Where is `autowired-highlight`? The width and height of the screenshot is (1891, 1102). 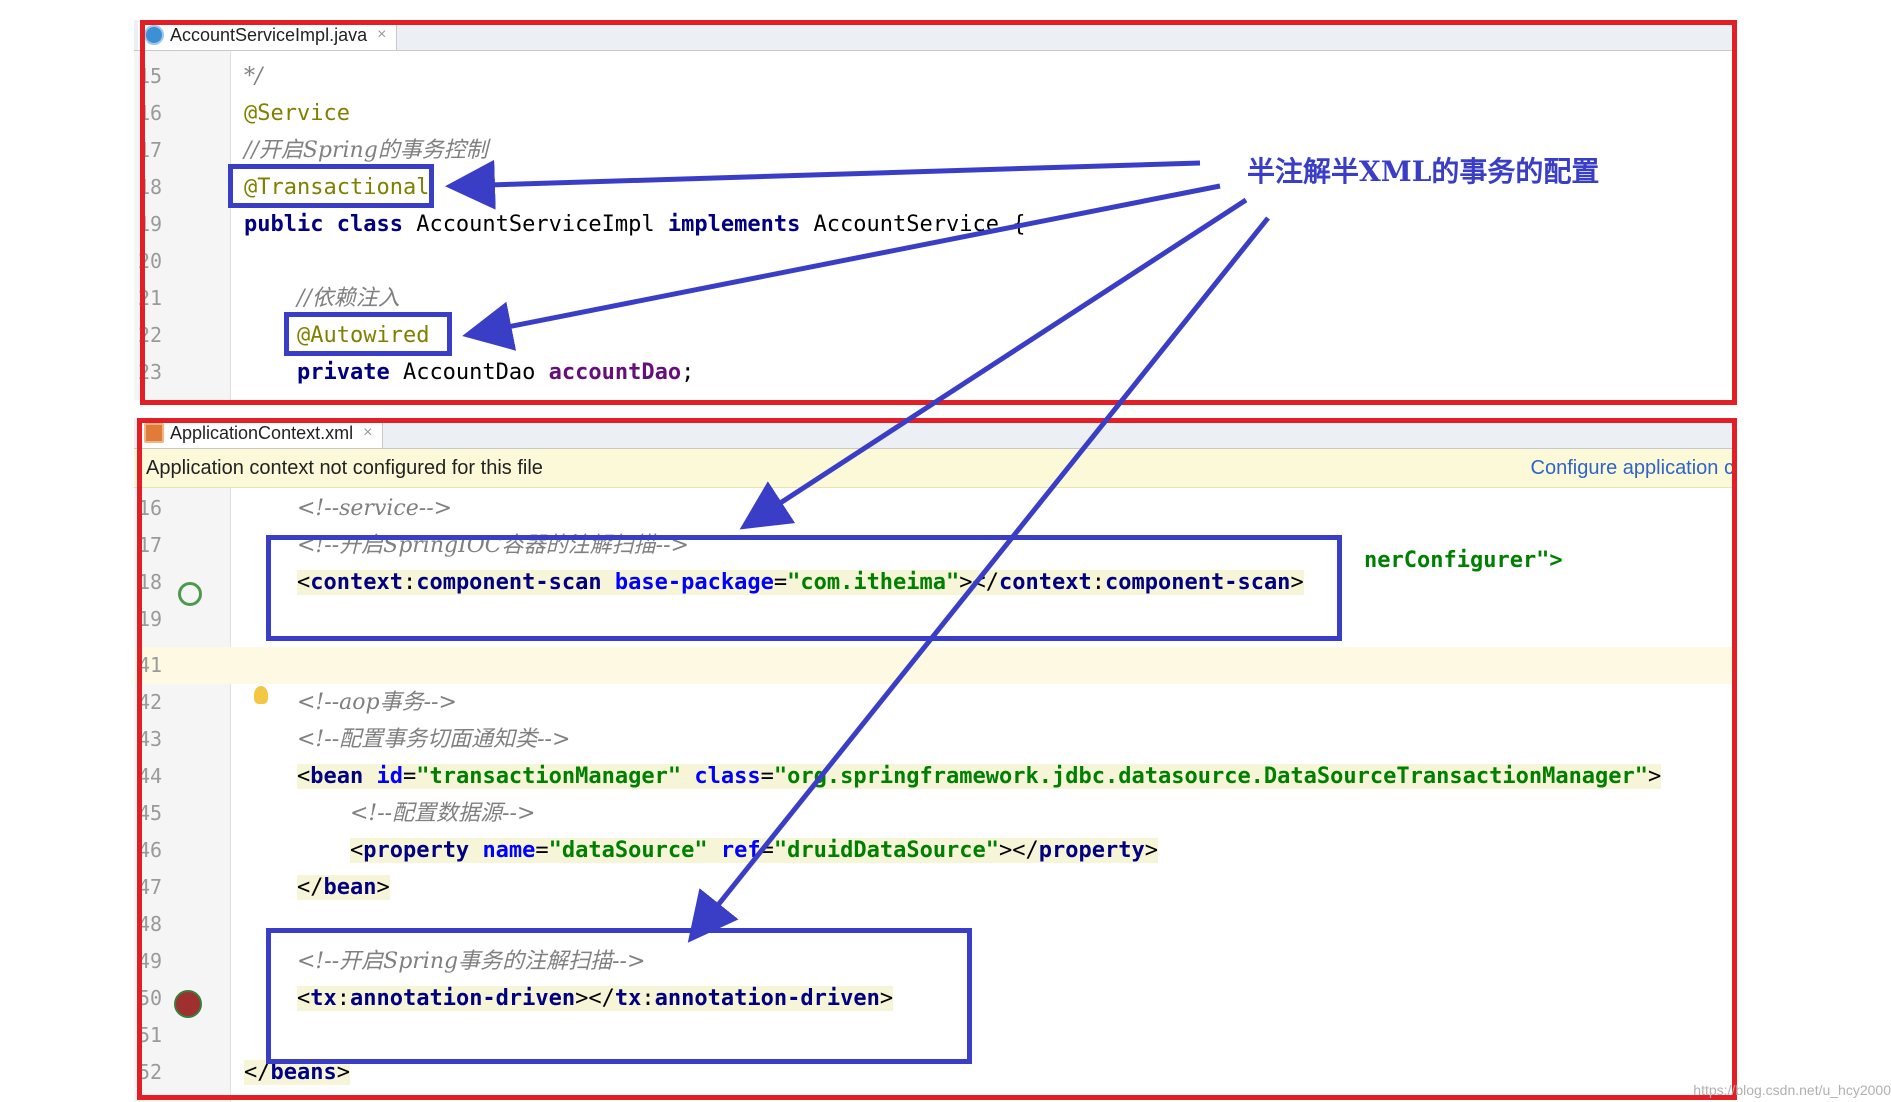 autowired-highlight is located at coordinates (368, 334).